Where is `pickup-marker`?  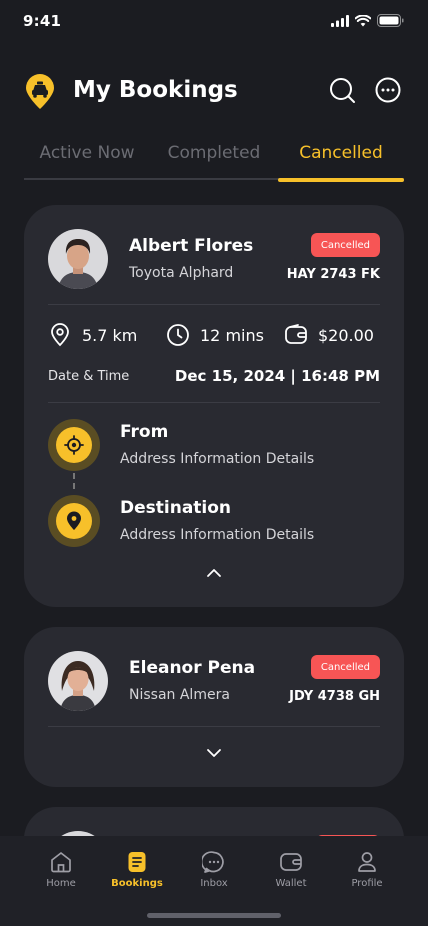 pickup-marker is located at coordinates (74, 445).